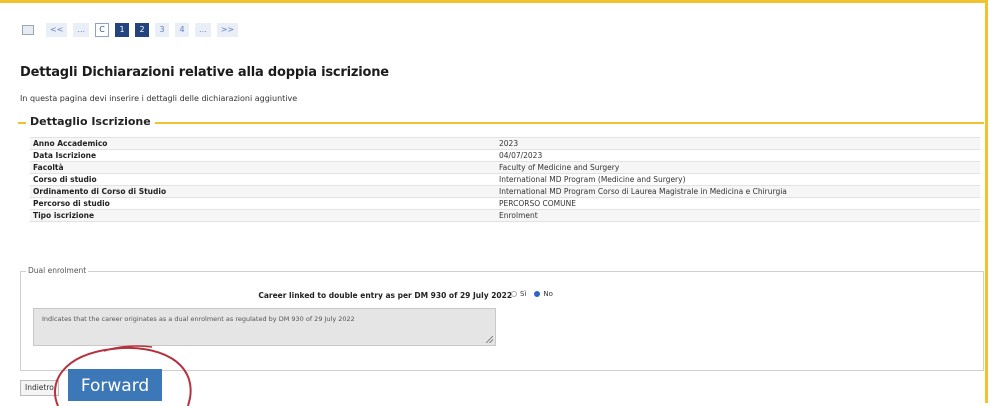 The height and width of the screenshot is (406, 991). What do you see at coordinates (518, 294) in the screenshot?
I see `radio-option-yes: Sì` at bounding box center [518, 294].